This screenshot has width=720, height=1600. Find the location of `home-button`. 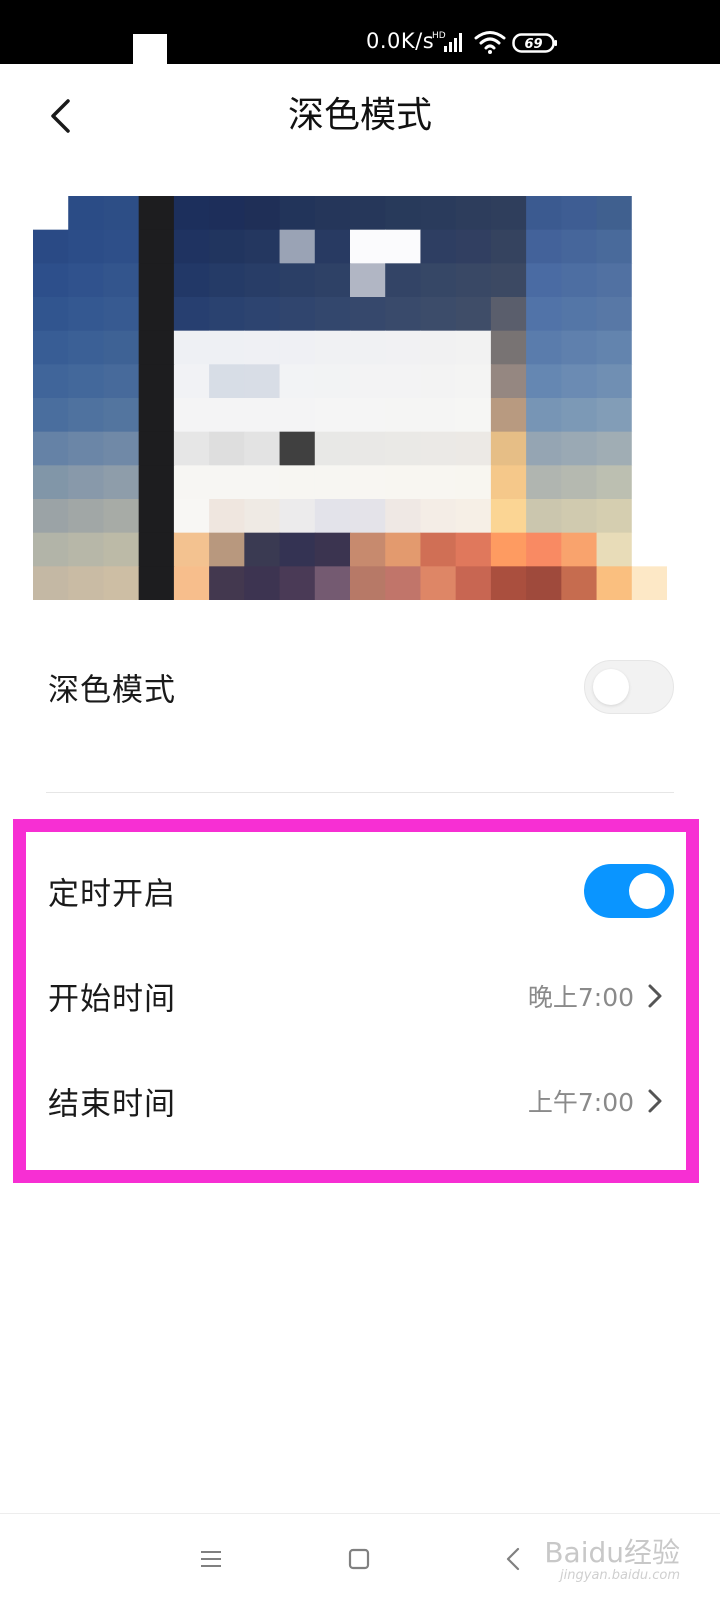

home-button is located at coordinates (359, 1559).